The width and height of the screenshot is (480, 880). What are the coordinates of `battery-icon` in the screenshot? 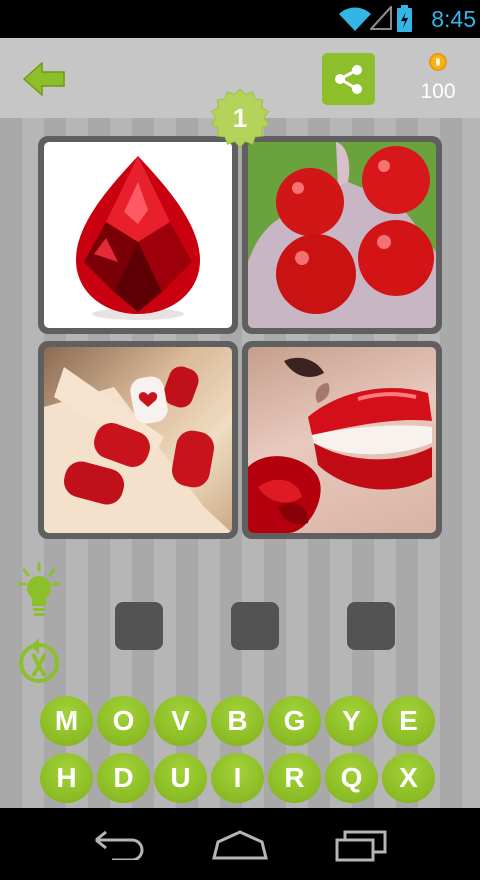 It's located at (404, 18).